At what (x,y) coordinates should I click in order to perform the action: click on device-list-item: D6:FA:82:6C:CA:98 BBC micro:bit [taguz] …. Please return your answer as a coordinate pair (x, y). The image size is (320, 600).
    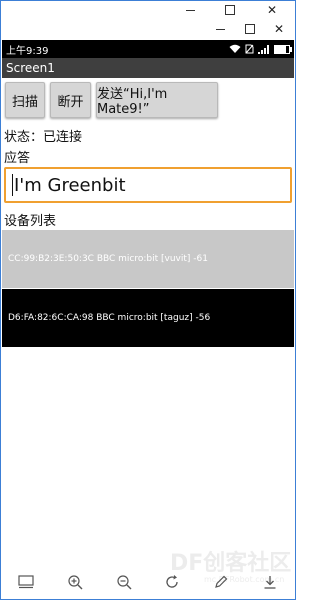
    Looking at the image, I should click on (148, 318).